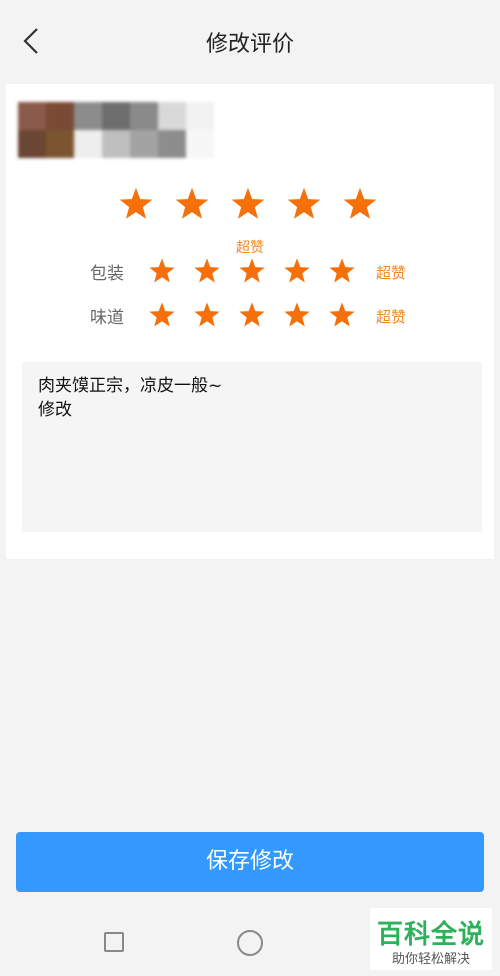 This screenshot has height=976, width=500. I want to click on page-title: 修改评价, so click(249, 44).